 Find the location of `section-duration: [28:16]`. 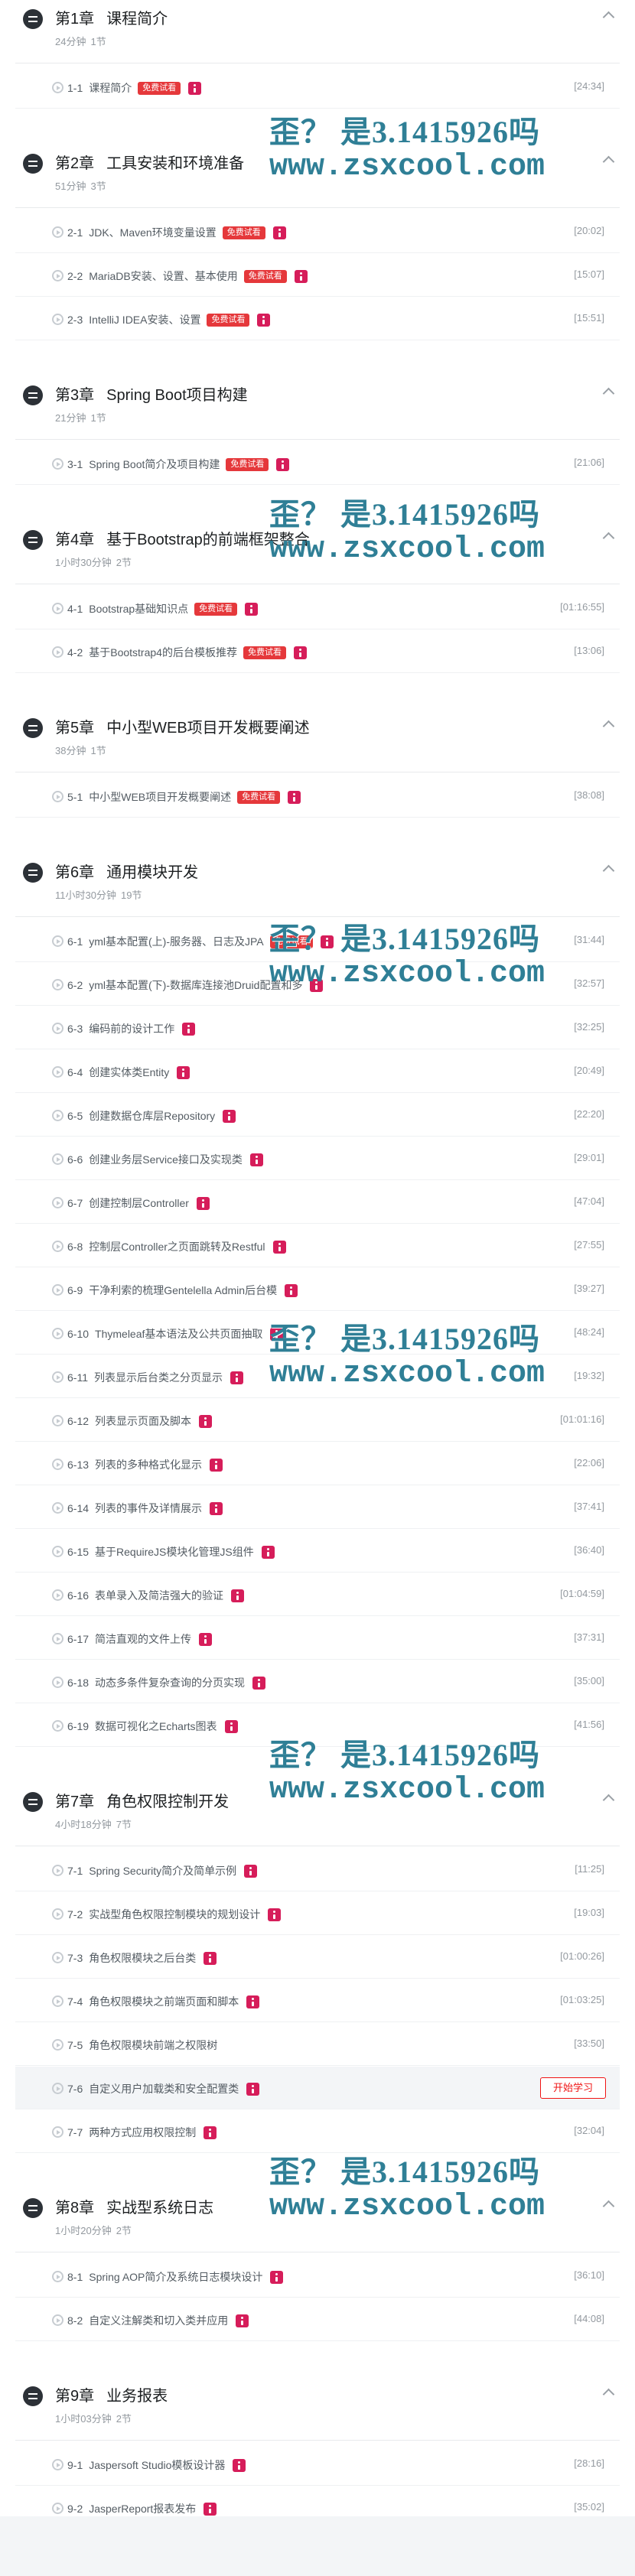

section-duration: [28:16] is located at coordinates (589, 2463).